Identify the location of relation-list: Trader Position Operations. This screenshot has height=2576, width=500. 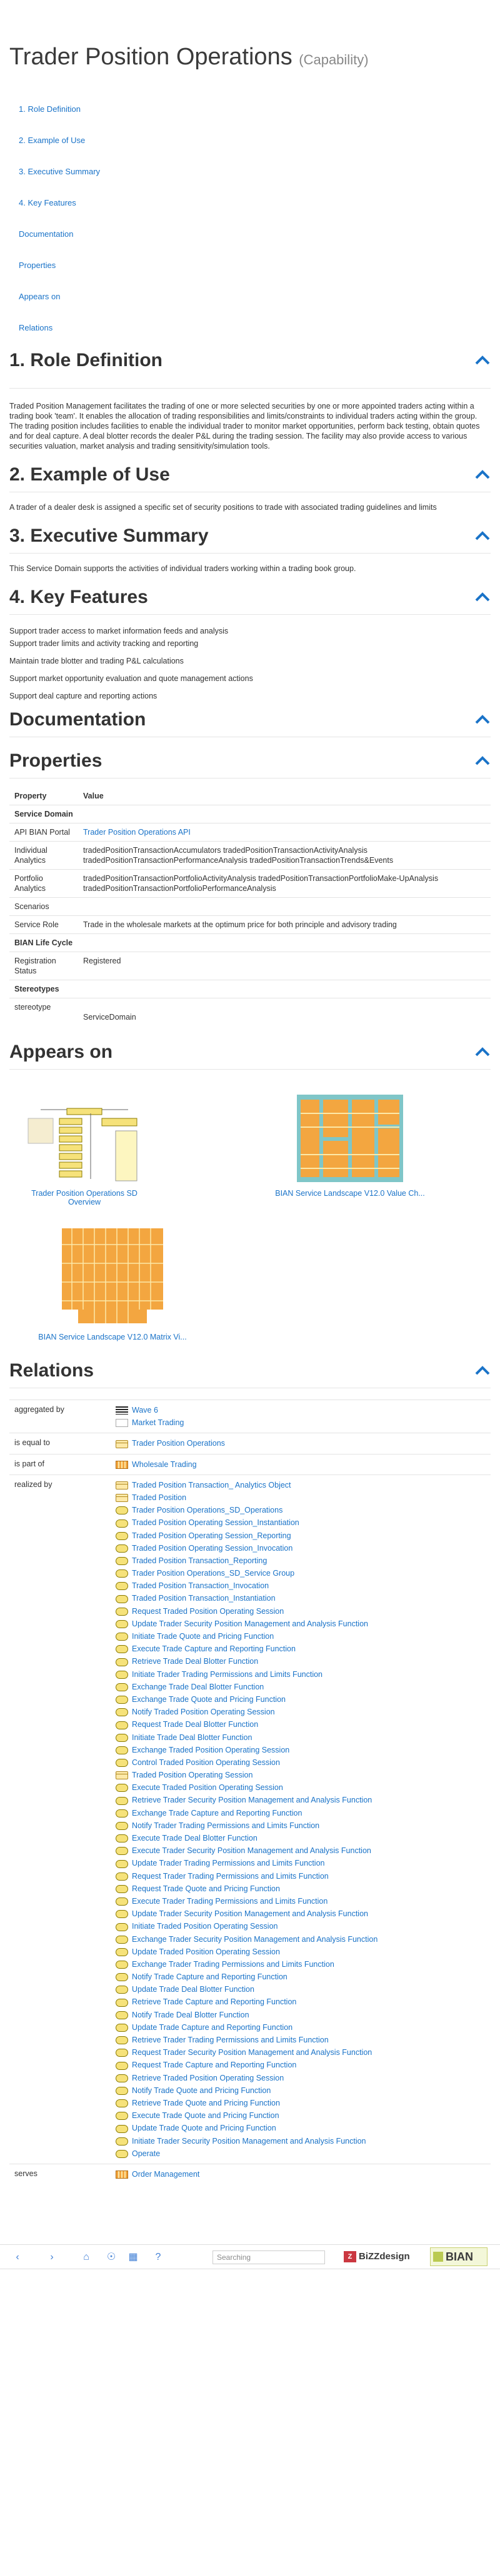
(303, 1443).